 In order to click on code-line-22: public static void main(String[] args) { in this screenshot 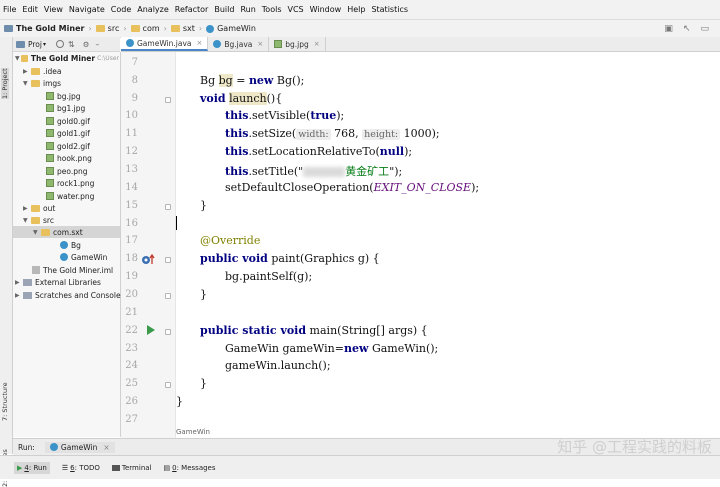, I will do `click(314, 330)`.